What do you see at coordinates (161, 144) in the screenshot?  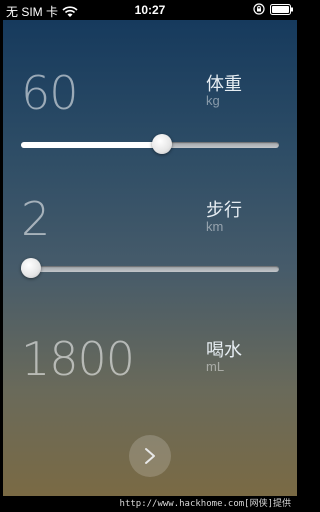 I see `weight-slider-thumb` at bounding box center [161, 144].